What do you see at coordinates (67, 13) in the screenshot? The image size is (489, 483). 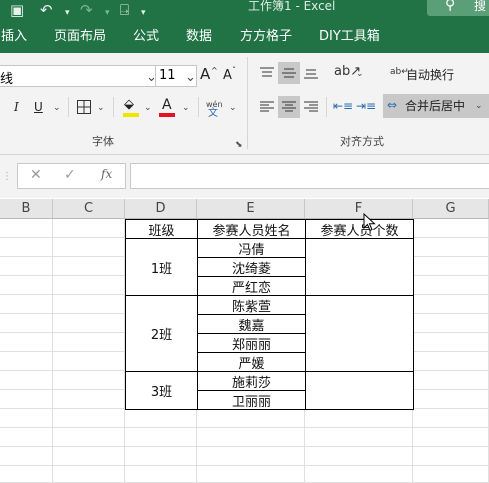 I see `undo-dropdown-icon: ▾` at bounding box center [67, 13].